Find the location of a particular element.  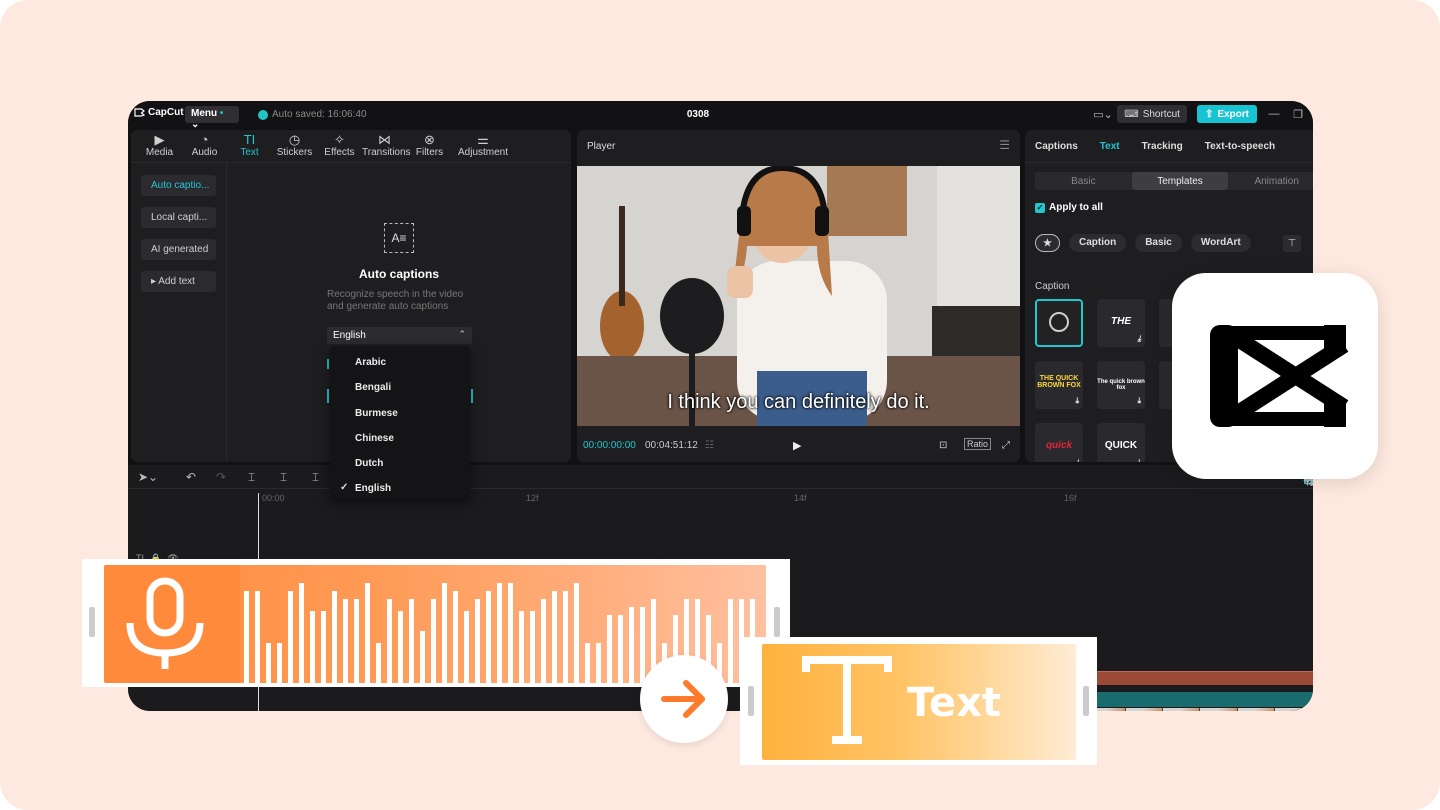

style-segments: Basic Templates Animation is located at coordinates (1174, 181).